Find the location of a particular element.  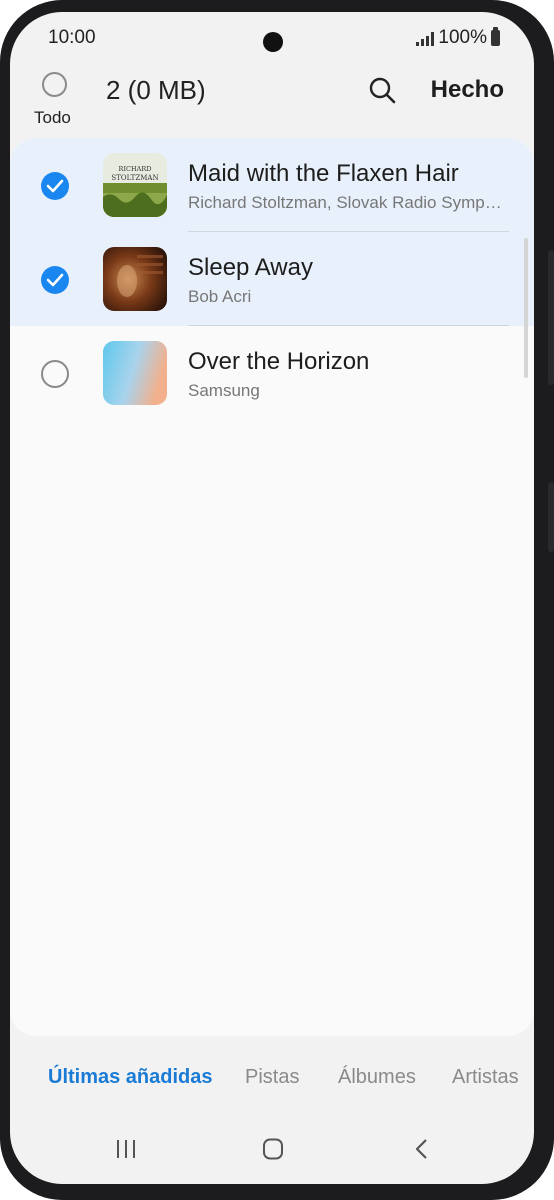

art-text-line-2: STOLTZMAN is located at coordinates (134, 178).